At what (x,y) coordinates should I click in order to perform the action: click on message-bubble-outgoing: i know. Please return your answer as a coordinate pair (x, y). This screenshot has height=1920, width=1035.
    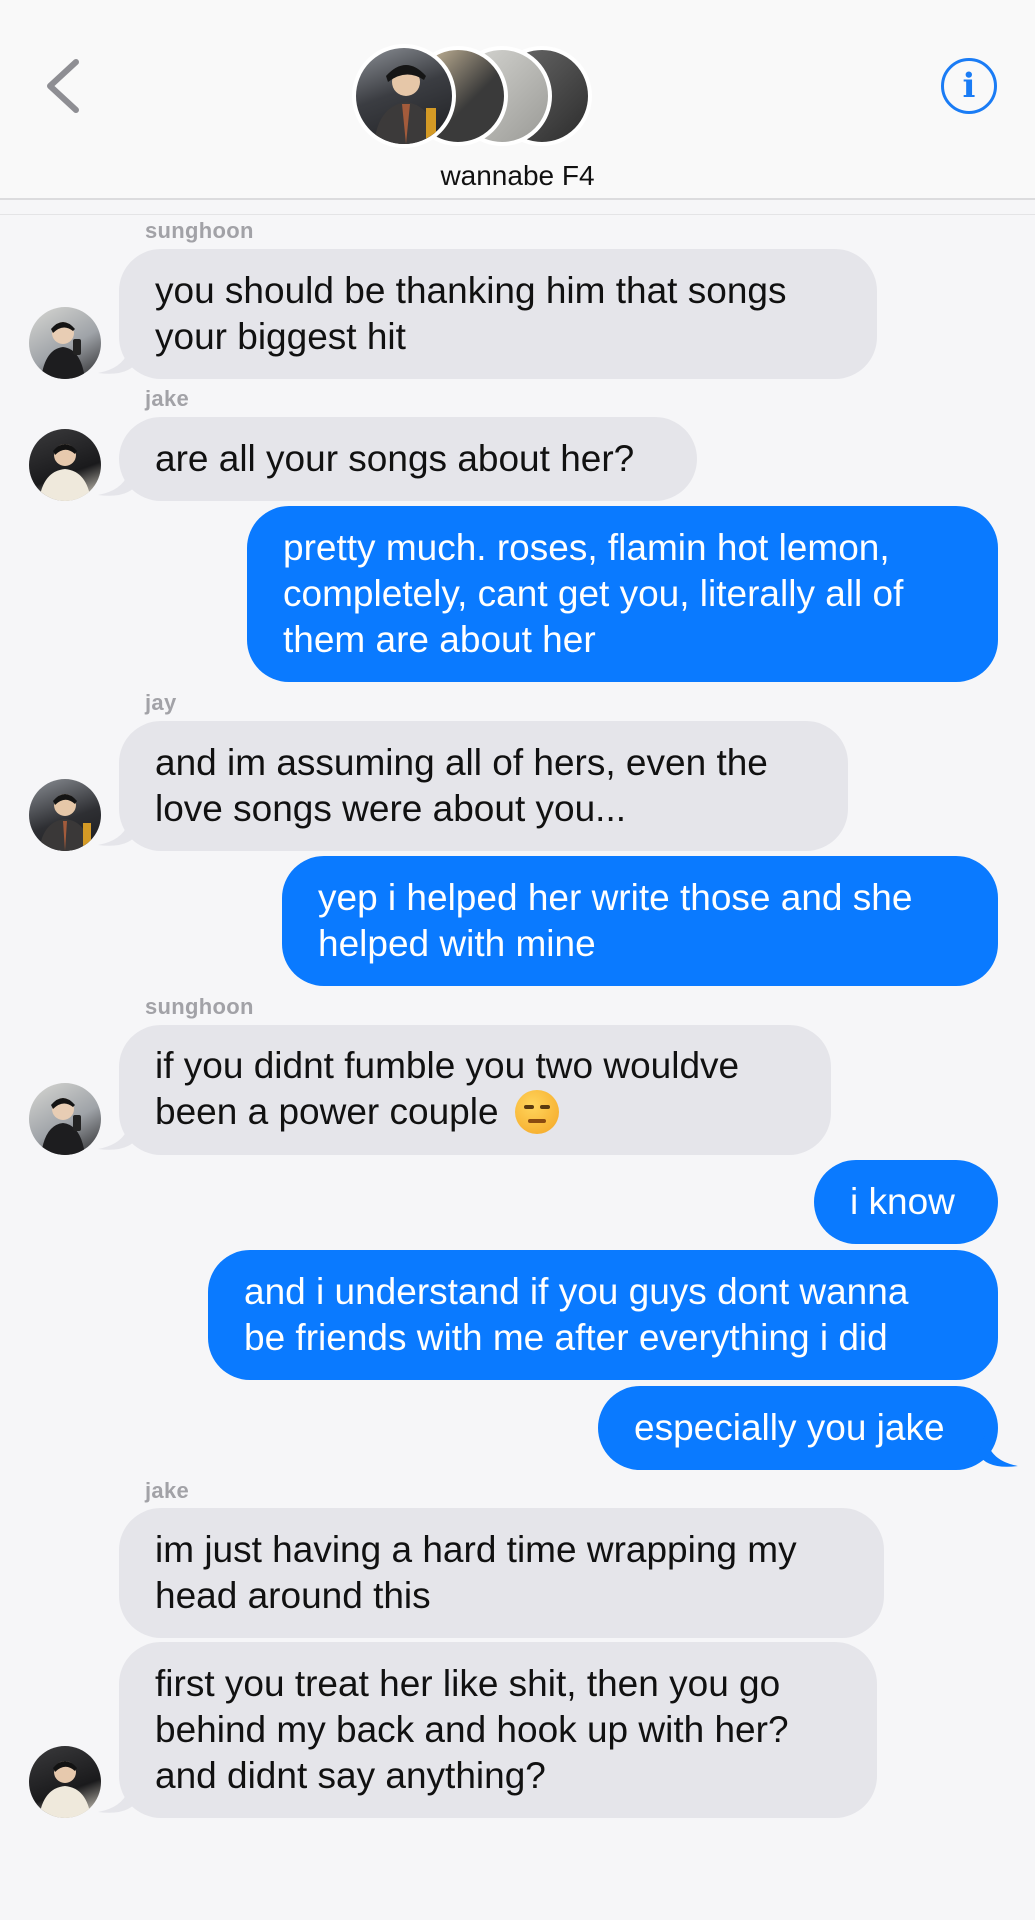
    Looking at the image, I should click on (906, 1202).